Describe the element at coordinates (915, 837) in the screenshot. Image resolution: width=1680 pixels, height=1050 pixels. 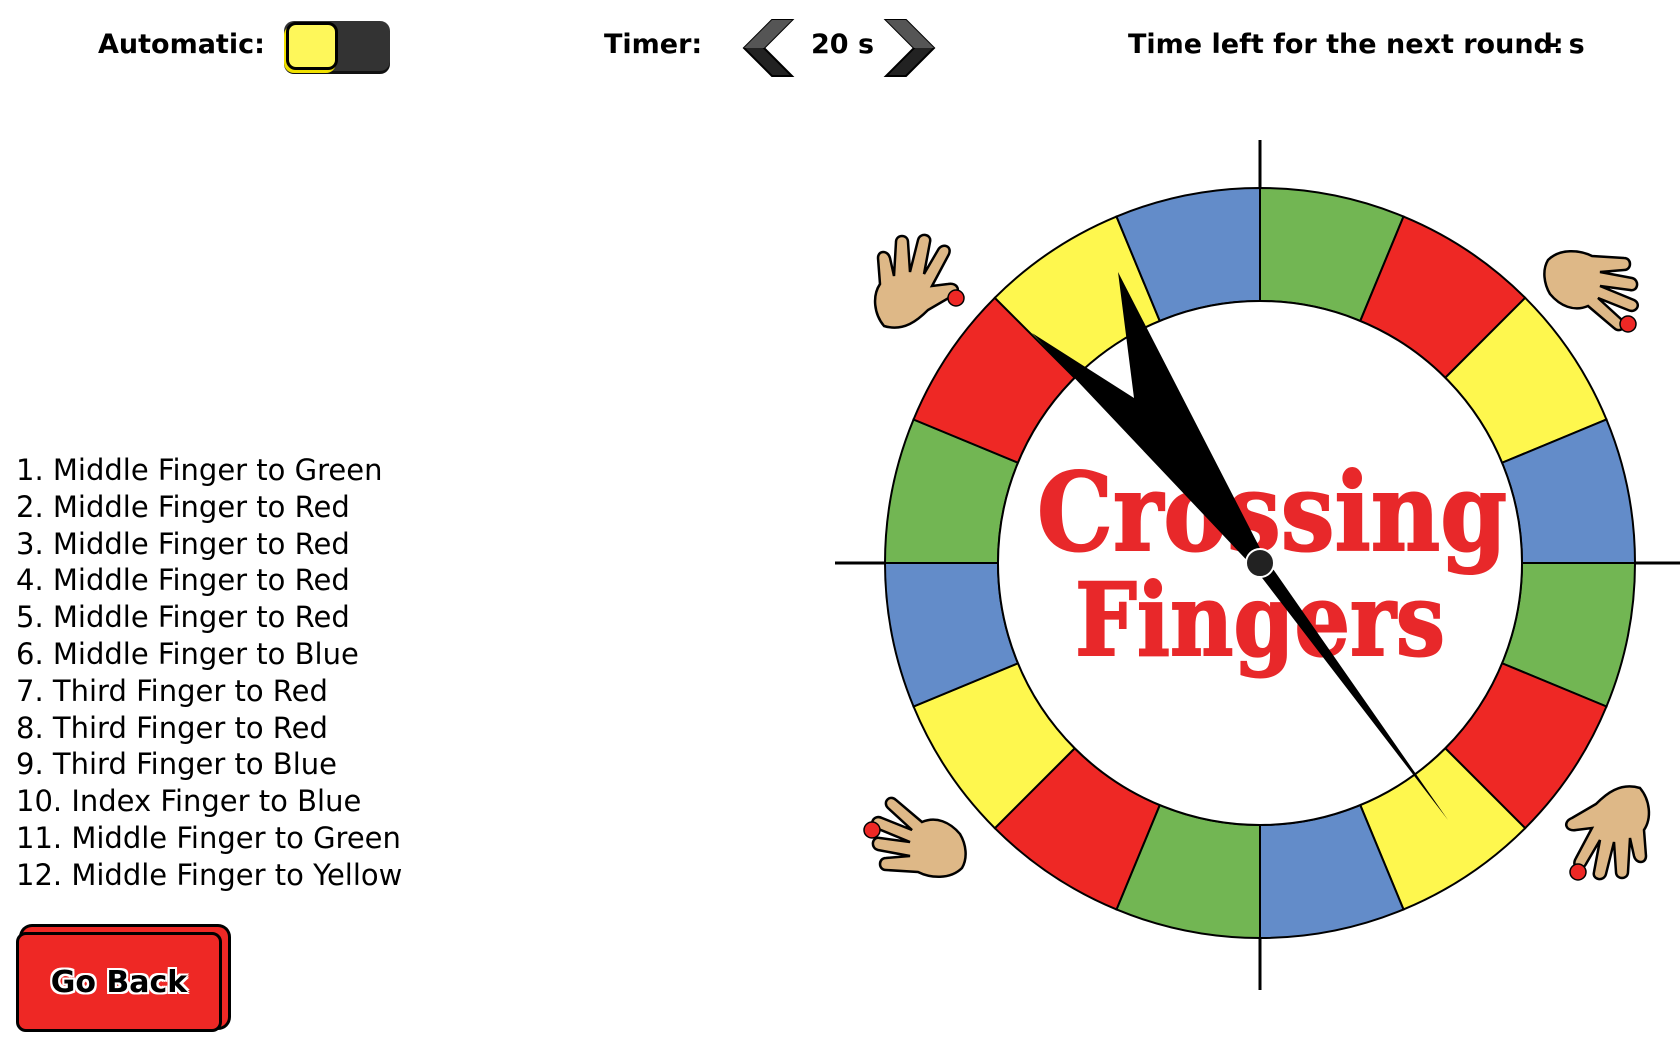
I see `bottom-left-hand-icon` at that location.